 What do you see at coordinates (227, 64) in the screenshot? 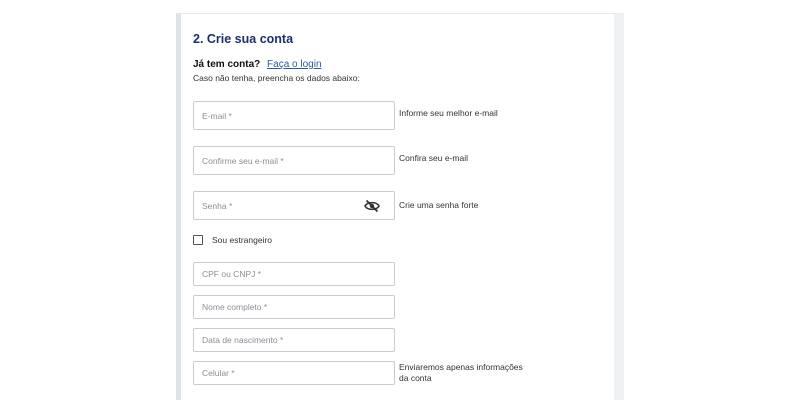
I see `login-prompt: Já tem conta?` at bounding box center [227, 64].